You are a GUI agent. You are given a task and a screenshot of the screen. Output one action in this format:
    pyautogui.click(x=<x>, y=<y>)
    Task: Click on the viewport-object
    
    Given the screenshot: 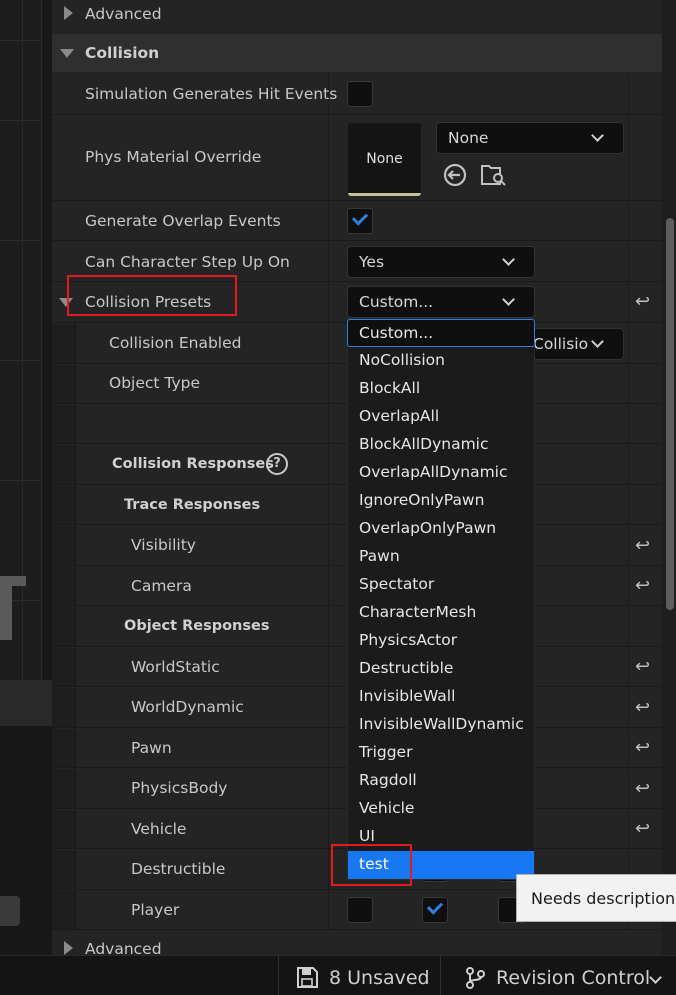 What is the action you would take?
    pyautogui.click(x=6, y=608)
    